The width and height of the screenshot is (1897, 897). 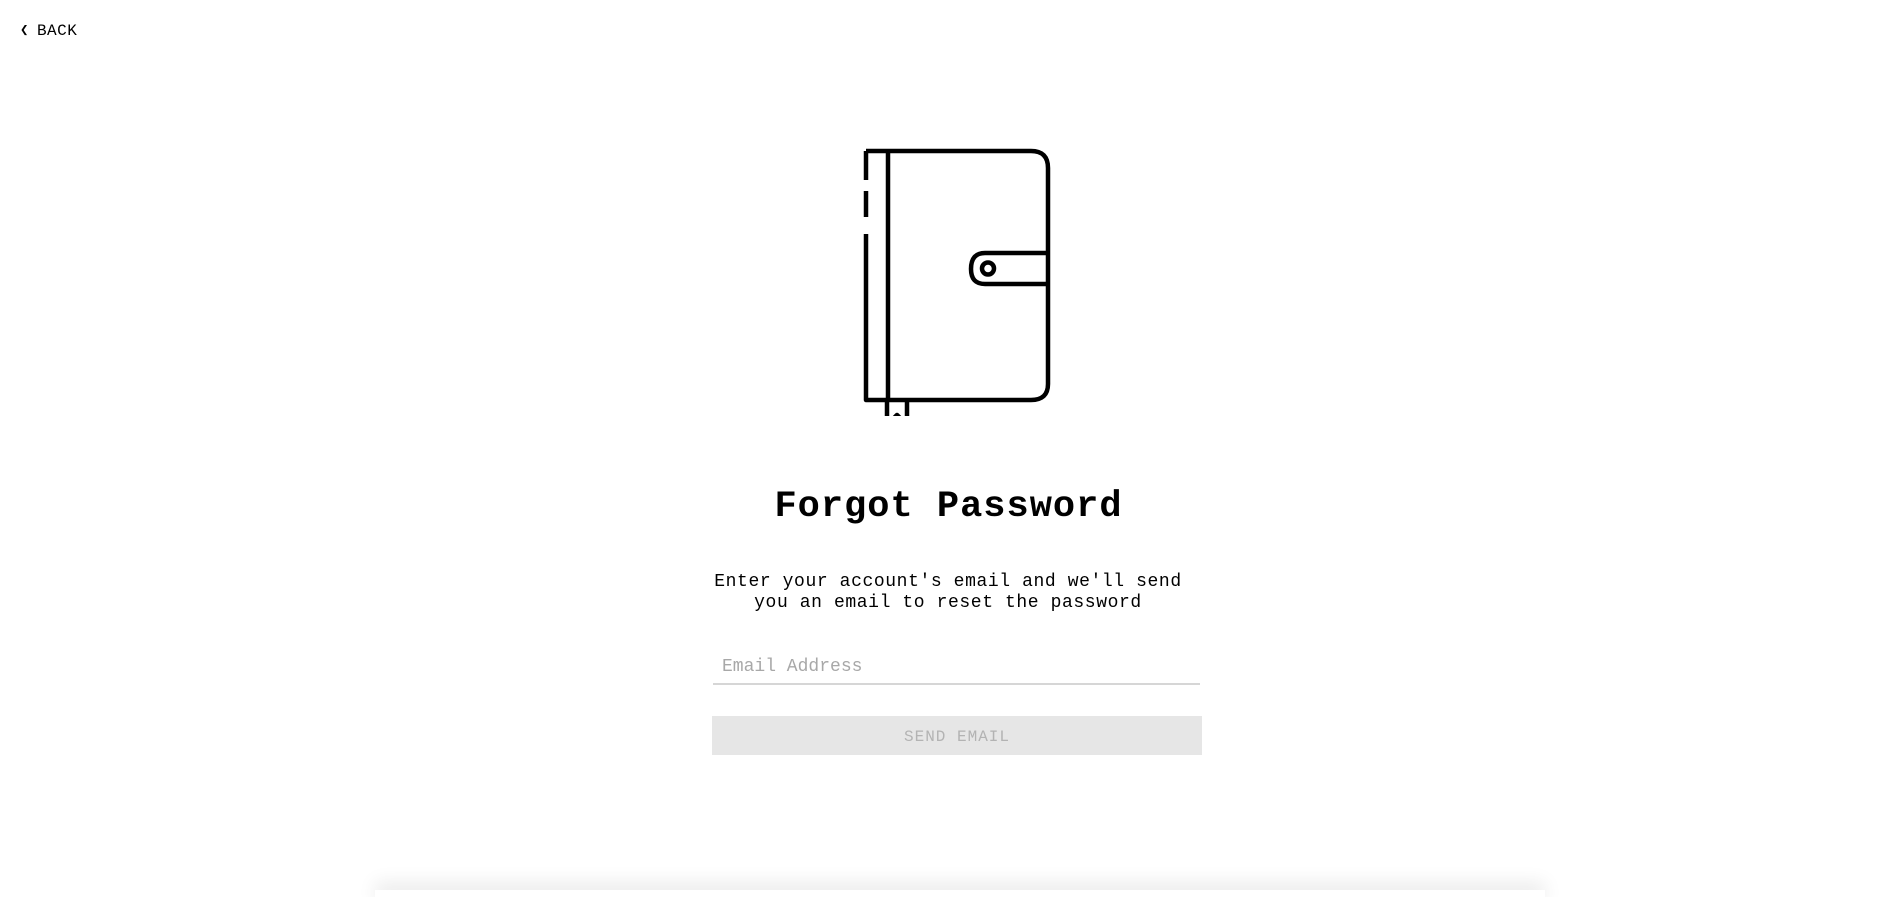 What do you see at coordinates (948, 507) in the screenshot?
I see `page-title: Forgot Password` at bounding box center [948, 507].